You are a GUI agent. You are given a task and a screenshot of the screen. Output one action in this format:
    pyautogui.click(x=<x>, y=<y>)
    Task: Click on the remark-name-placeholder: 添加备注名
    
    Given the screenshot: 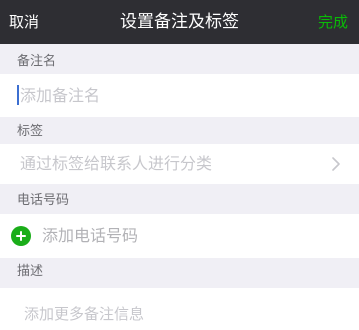 What is the action you would take?
    pyautogui.click(x=60, y=95)
    